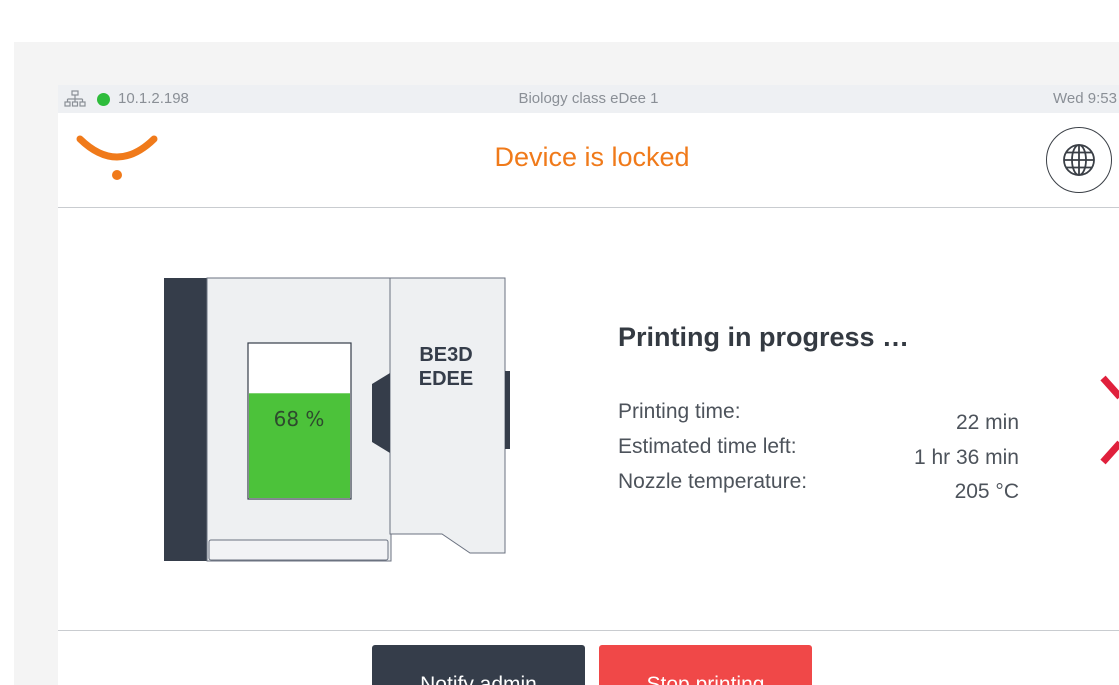 This screenshot has width=1119, height=685. Describe the element at coordinates (679, 411) in the screenshot. I see `printing-time-label: Printing time:` at that location.